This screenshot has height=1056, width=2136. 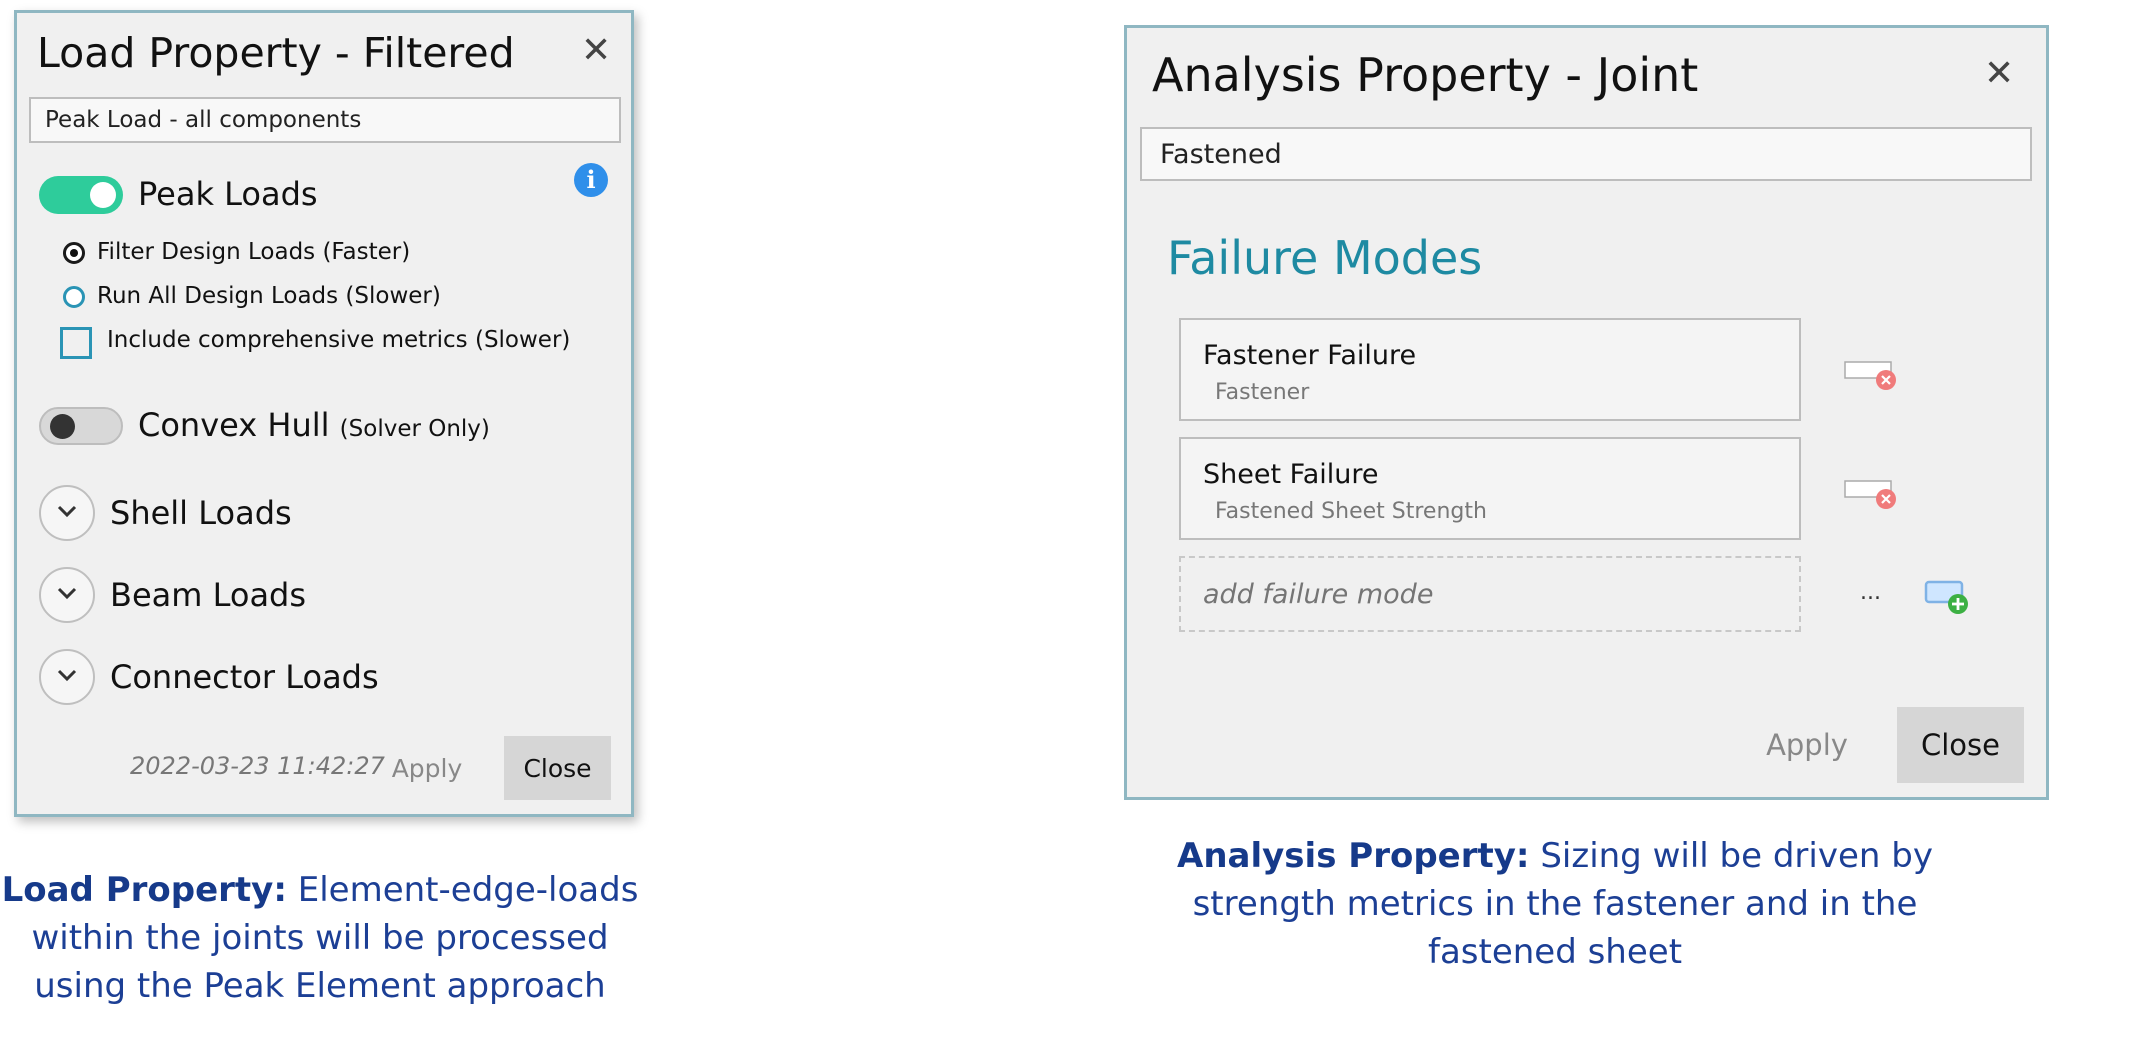 What do you see at coordinates (414, 429) in the screenshot?
I see `convex-hull-note: (Solver Only)` at bounding box center [414, 429].